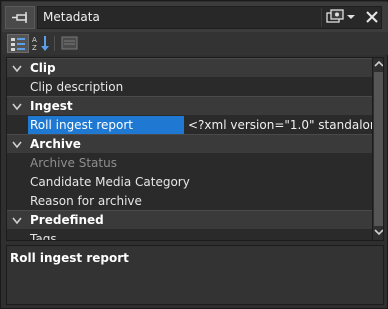 The height and width of the screenshot is (309, 388). I want to click on scrollbar-thumb, so click(378, 149).